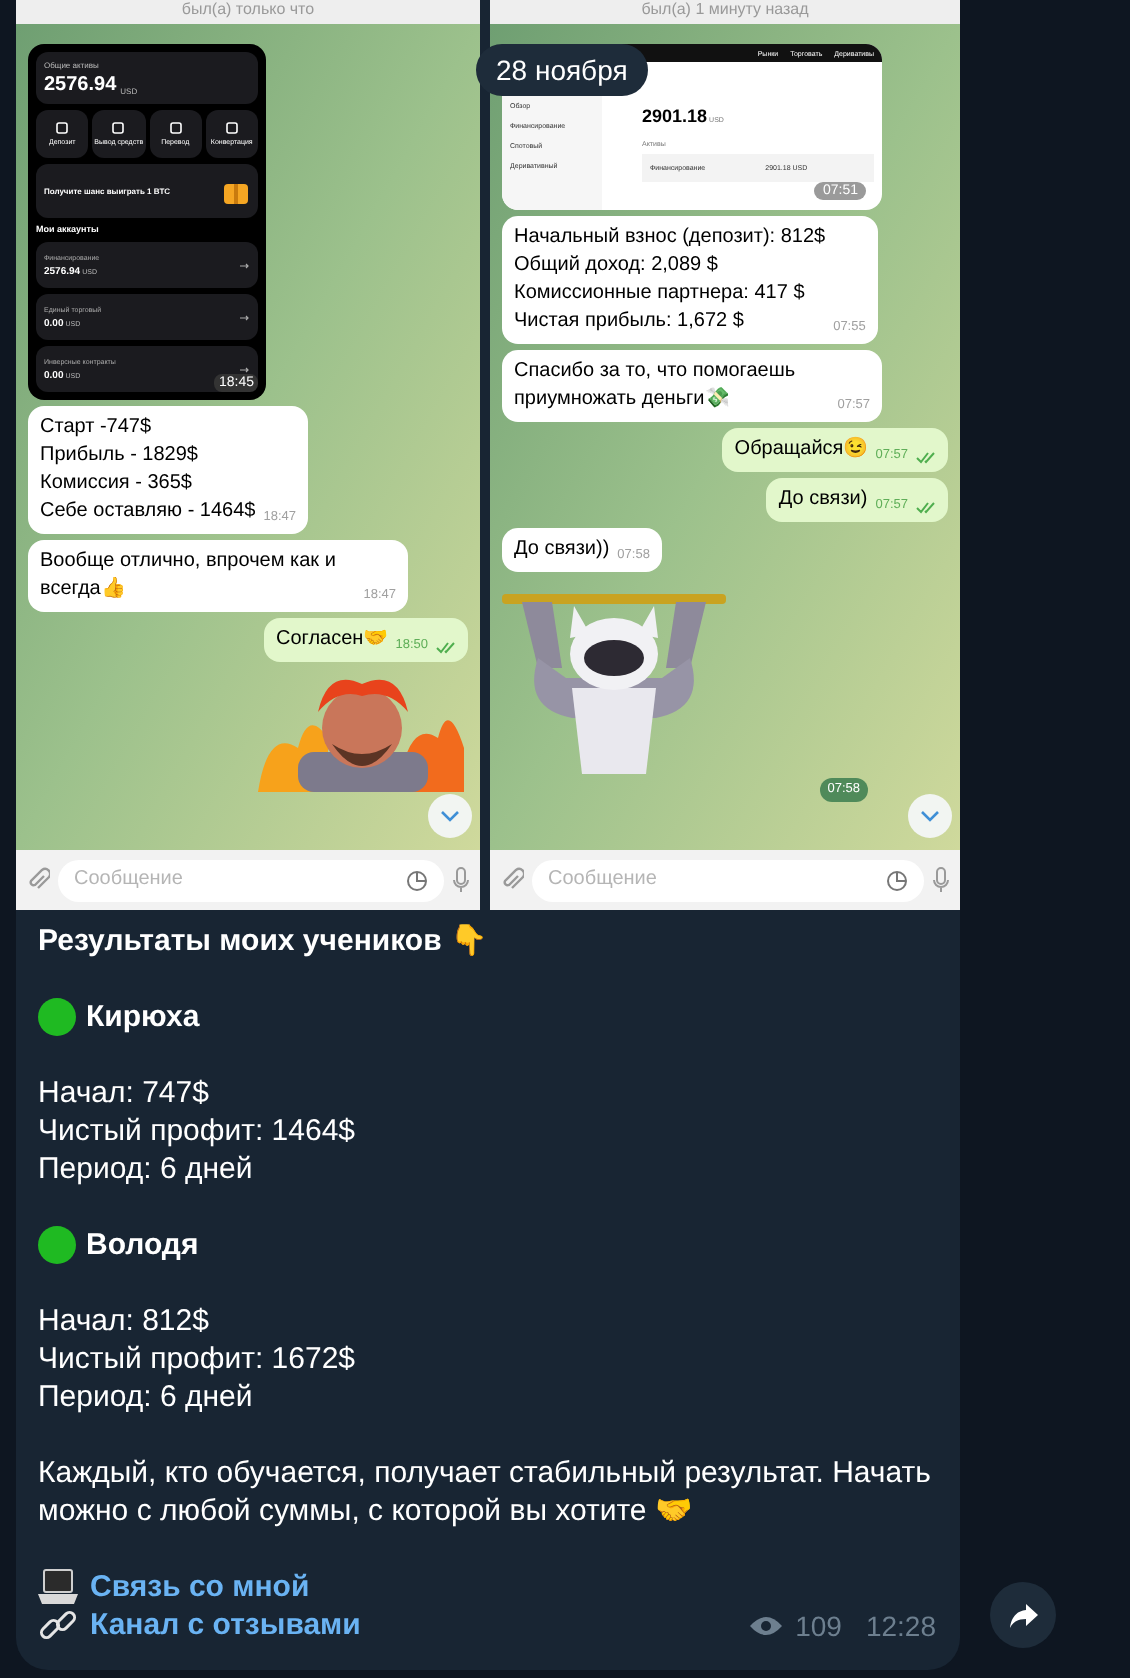 The image size is (1130, 1678). I want to click on eye-icon, so click(765, 1626).